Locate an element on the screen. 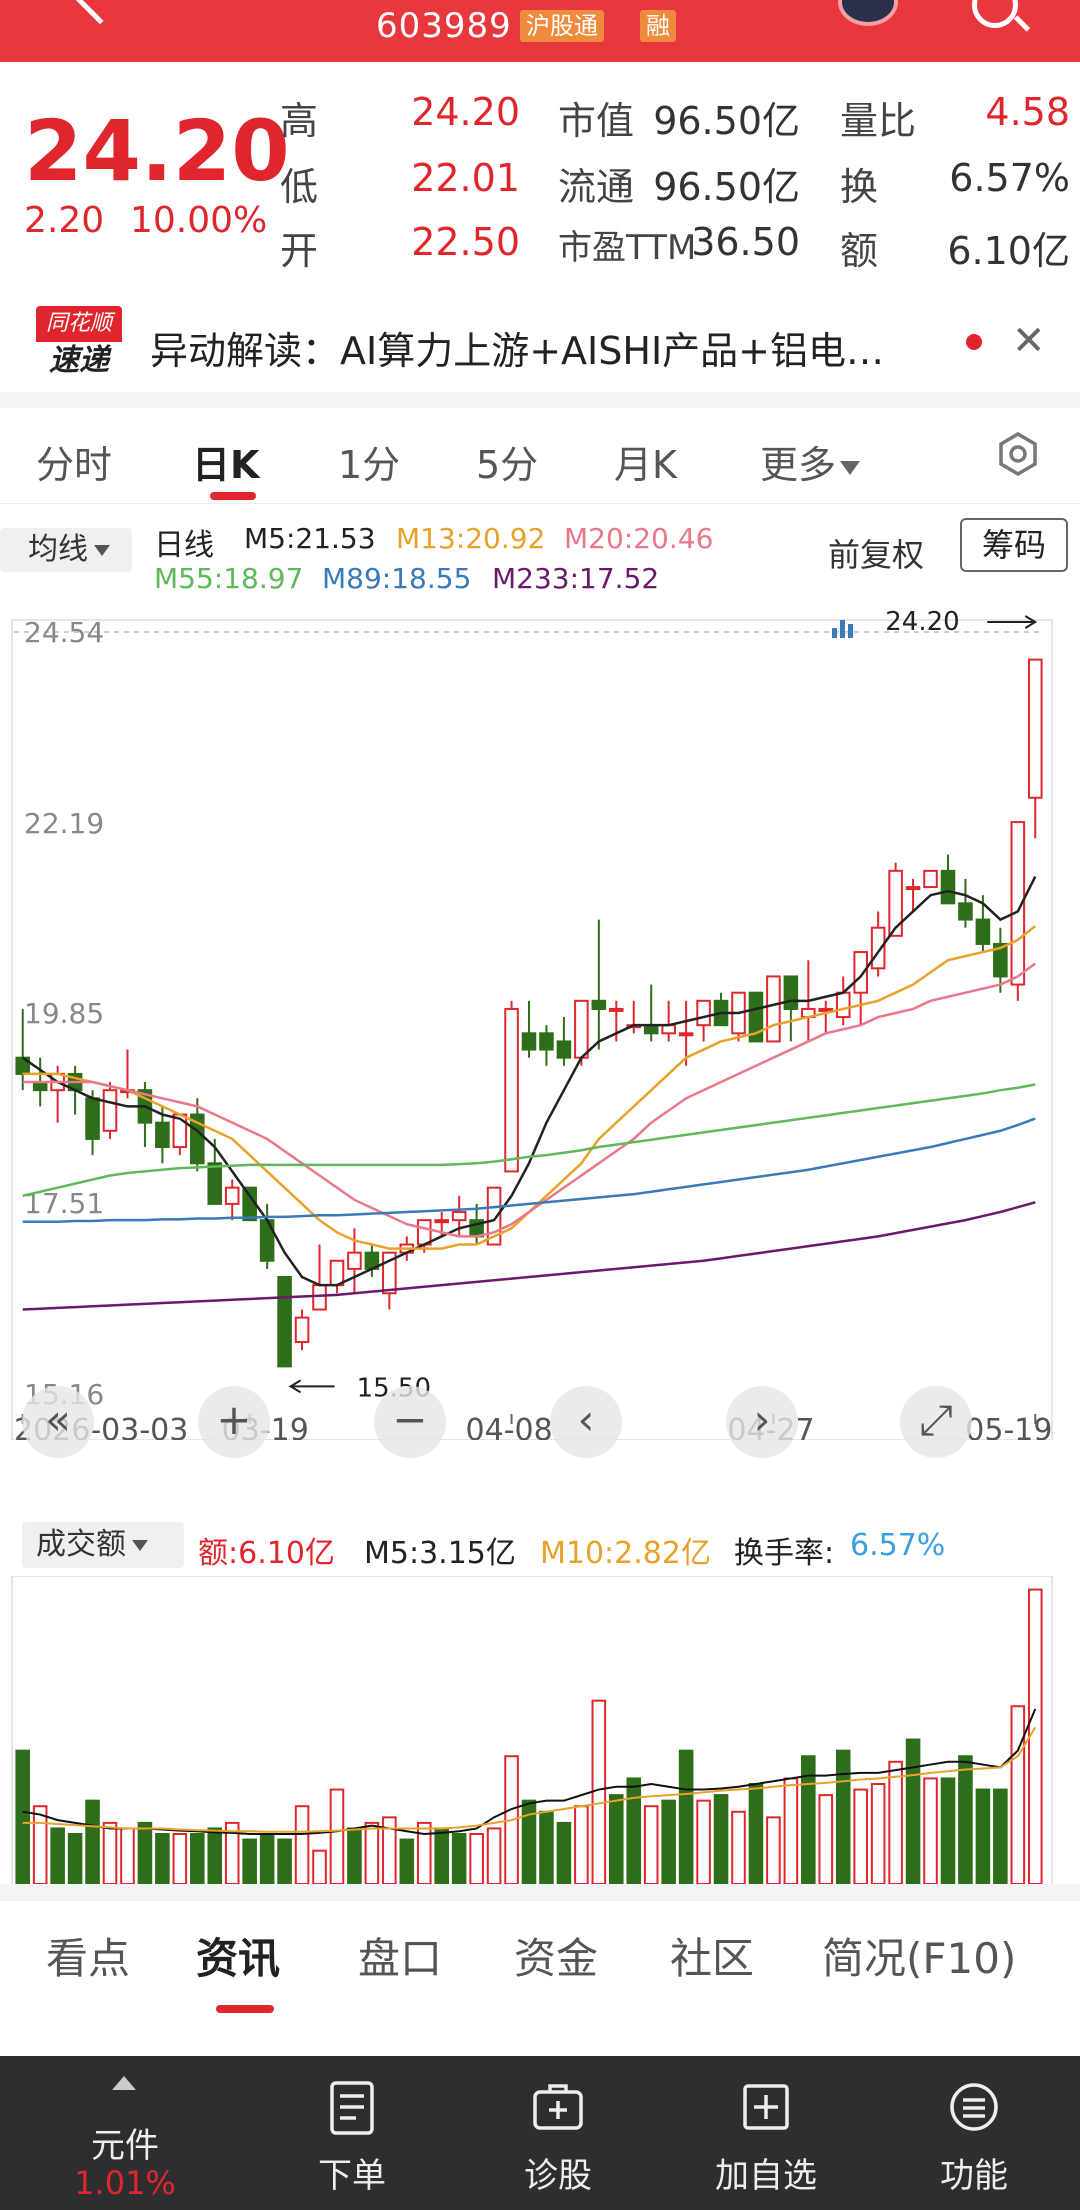 The width and height of the screenshot is (1080, 2210). rewind-icon: « is located at coordinates (58, 1422).